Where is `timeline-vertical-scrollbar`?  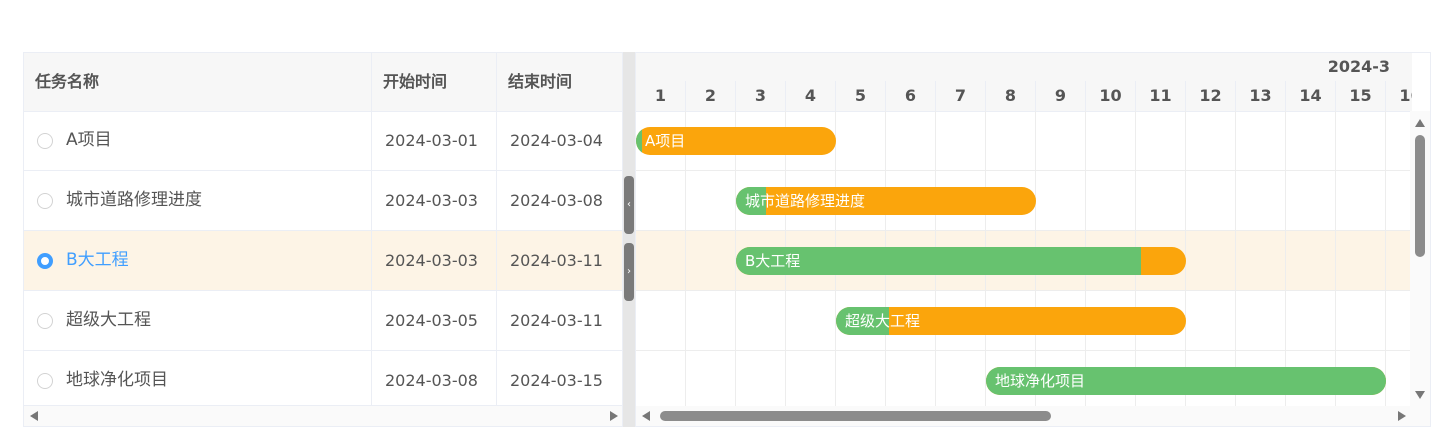 timeline-vertical-scrollbar is located at coordinates (1420, 259).